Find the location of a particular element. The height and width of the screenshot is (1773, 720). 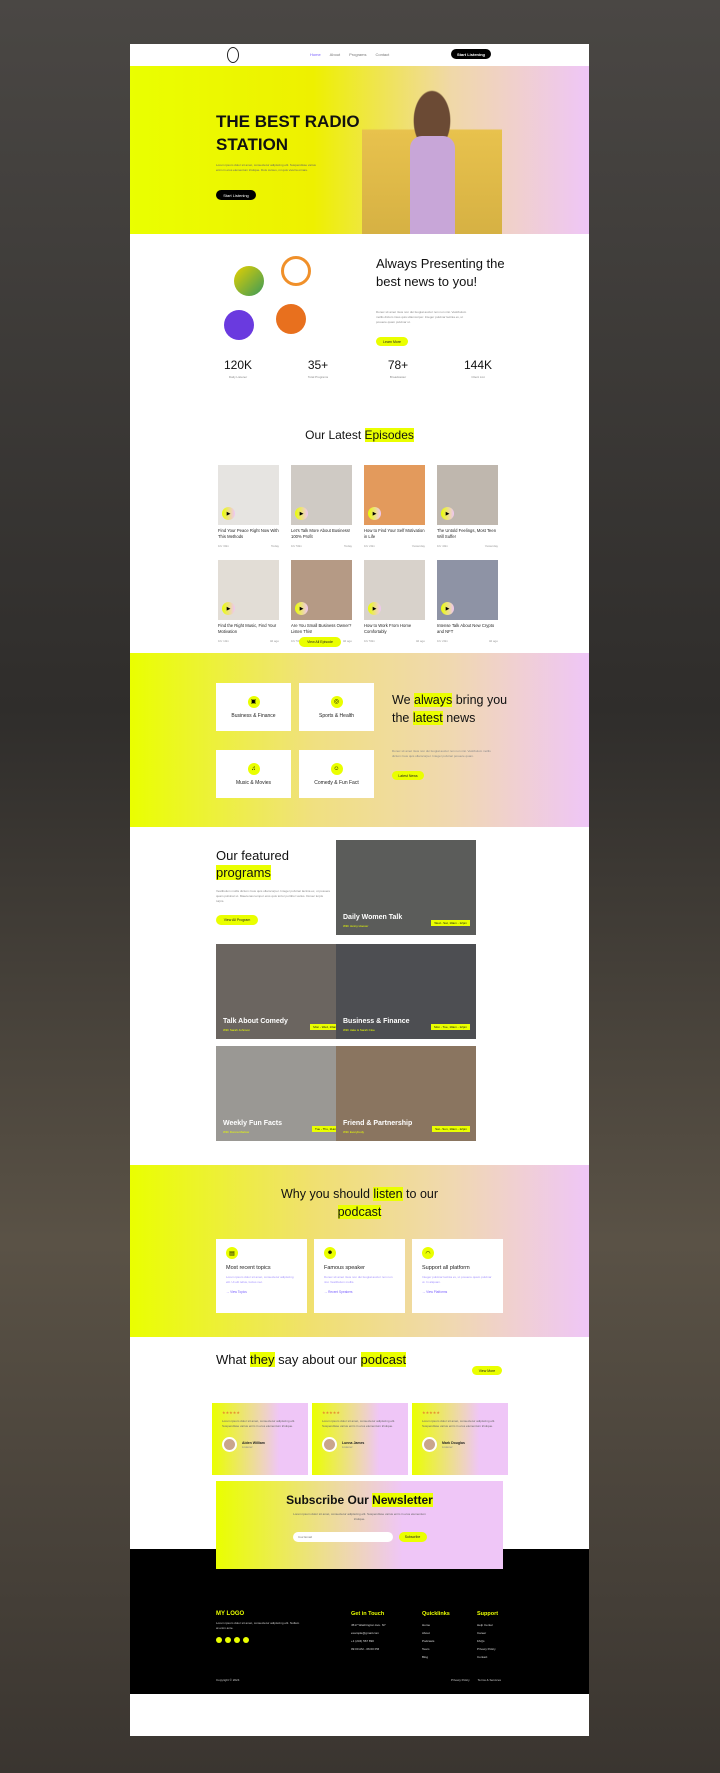

footer-logo: MY LOGO is located at coordinates (230, 1614).